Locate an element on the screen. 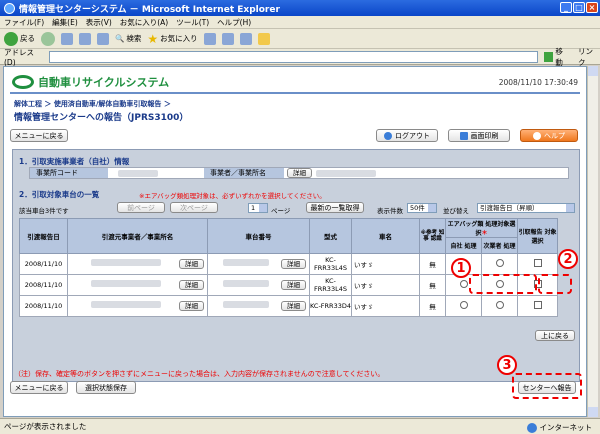 The height and width of the screenshot is (434, 600). history-icon is located at coordinates (209, 38).